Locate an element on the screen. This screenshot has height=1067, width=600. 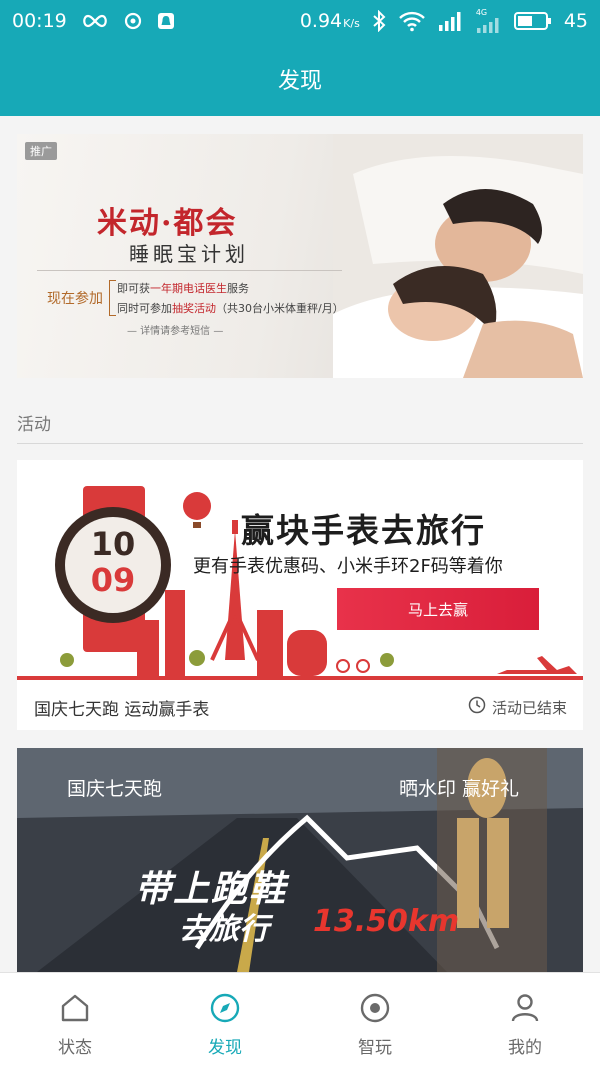
nav-label-smart-play: 智玩 is located at coordinates (375, 1048).